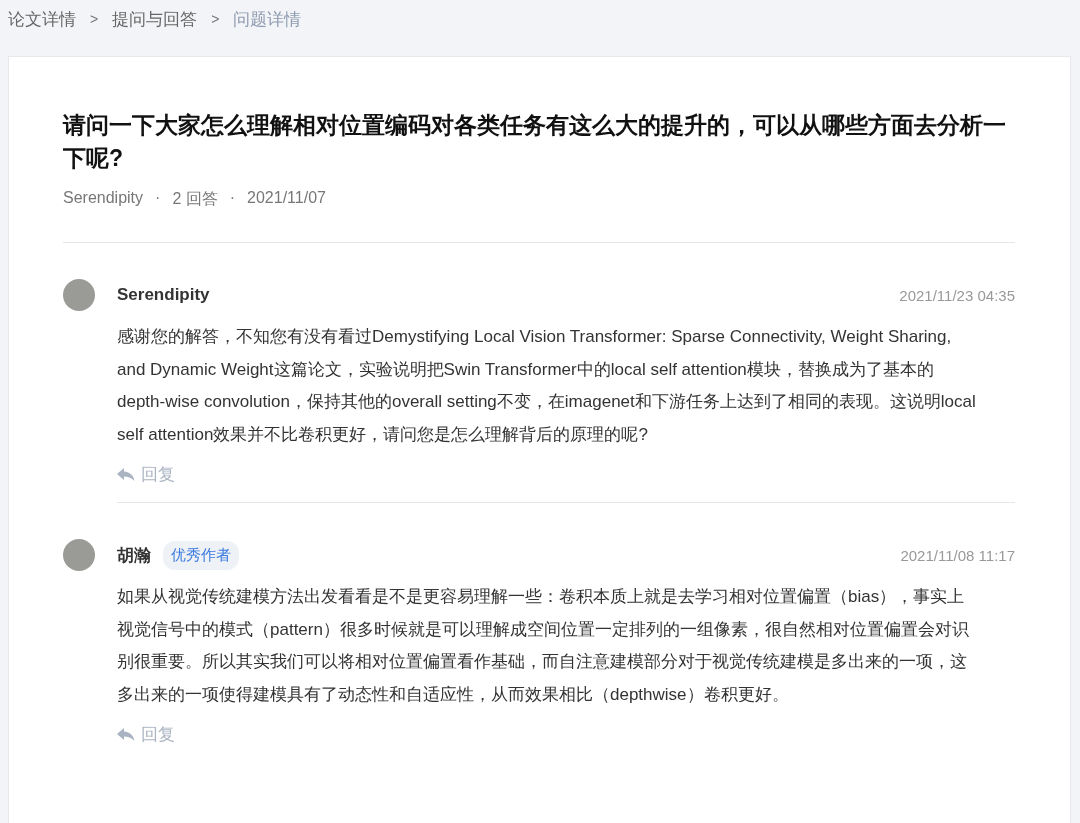 The image size is (1080, 823). What do you see at coordinates (957, 555) in the screenshot?
I see `answer-date: 2021/11/08 11:17` at bounding box center [957, 555].